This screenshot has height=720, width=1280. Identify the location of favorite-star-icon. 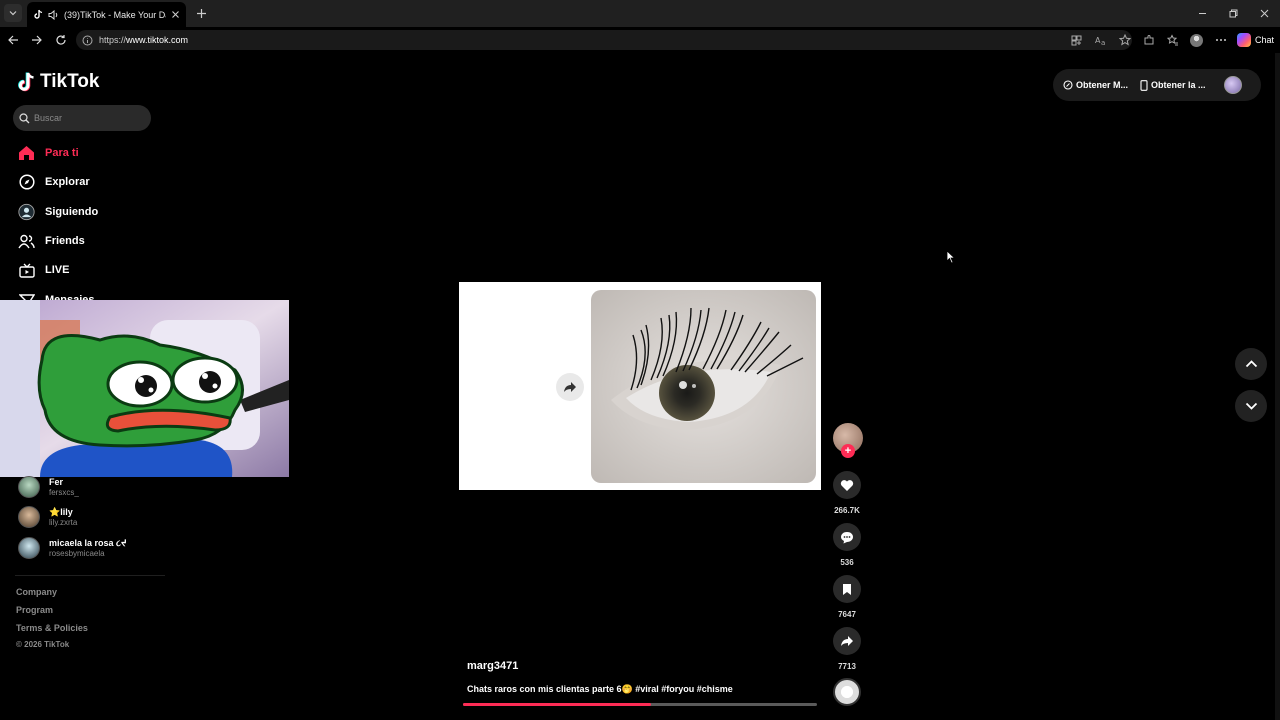
(1125, 40).